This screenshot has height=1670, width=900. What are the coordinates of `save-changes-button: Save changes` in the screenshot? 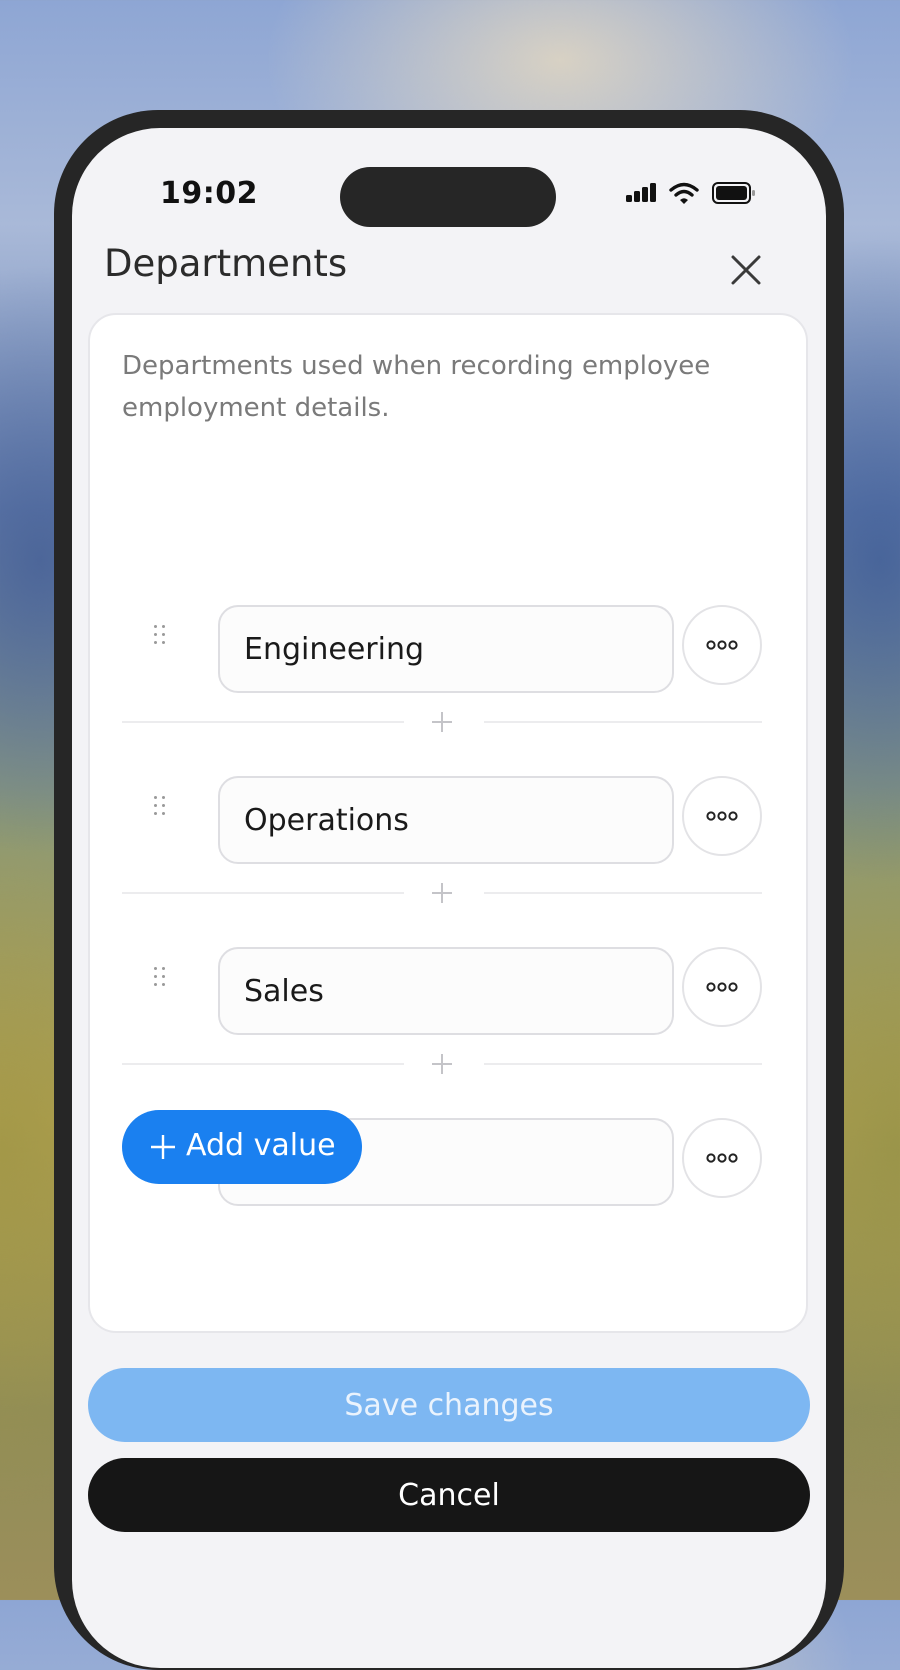 It's located at (449, 1405).